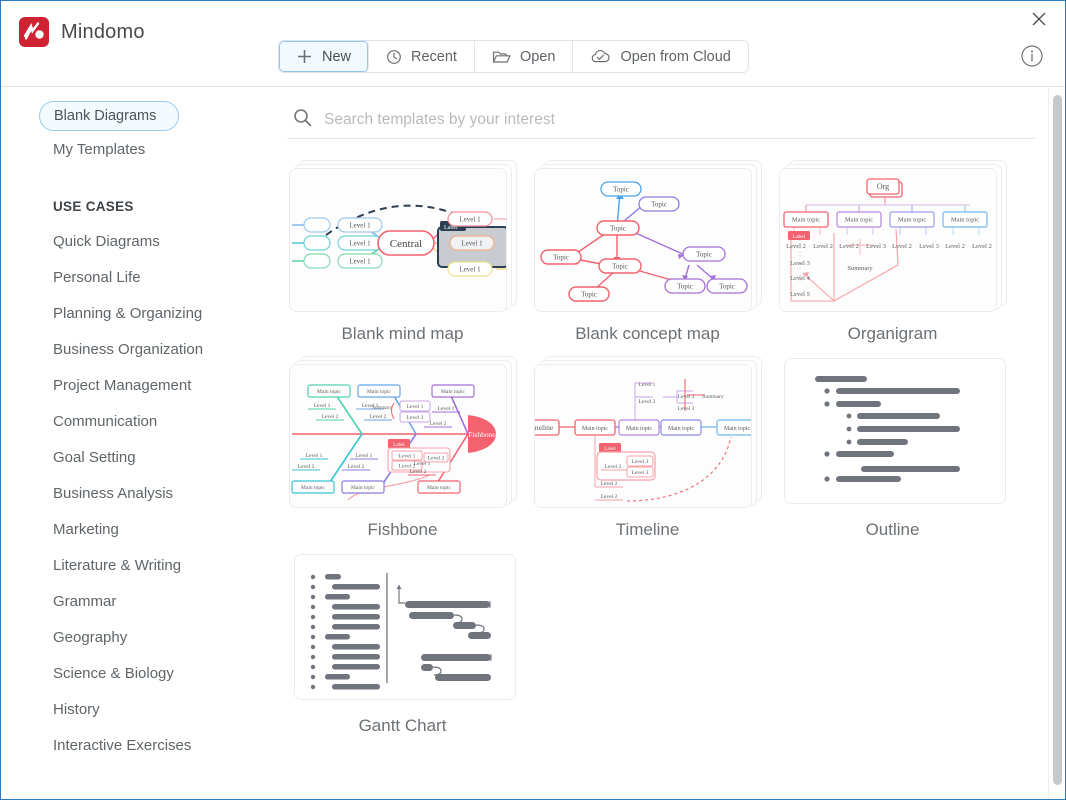 The width and height of the screenshot is (1066, 800). What do you see at coordinates (800, 278) in the screenshot?
I see `svg-text: Level 4` at bounding box center [800, 278].